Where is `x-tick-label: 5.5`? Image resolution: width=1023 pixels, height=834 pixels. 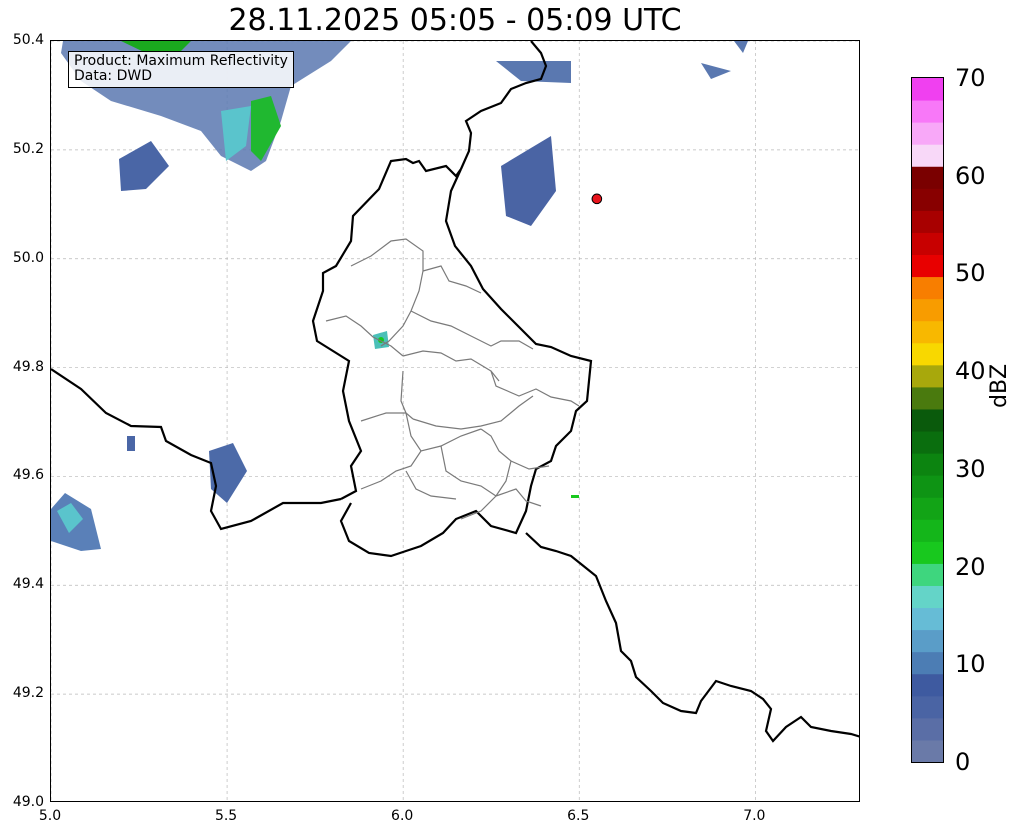 x-tick-label: 5.5 is located at coordinates (226, 816).